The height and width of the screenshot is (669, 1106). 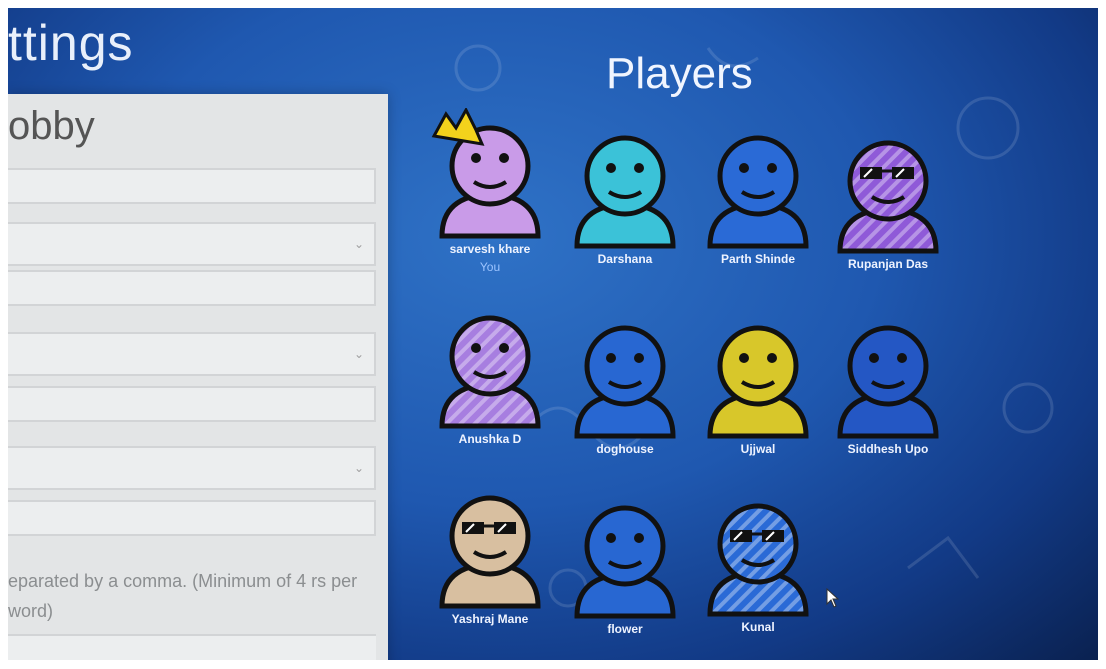 I want to click on player-name: Yashraj Mane, so click(x=490, y=619).